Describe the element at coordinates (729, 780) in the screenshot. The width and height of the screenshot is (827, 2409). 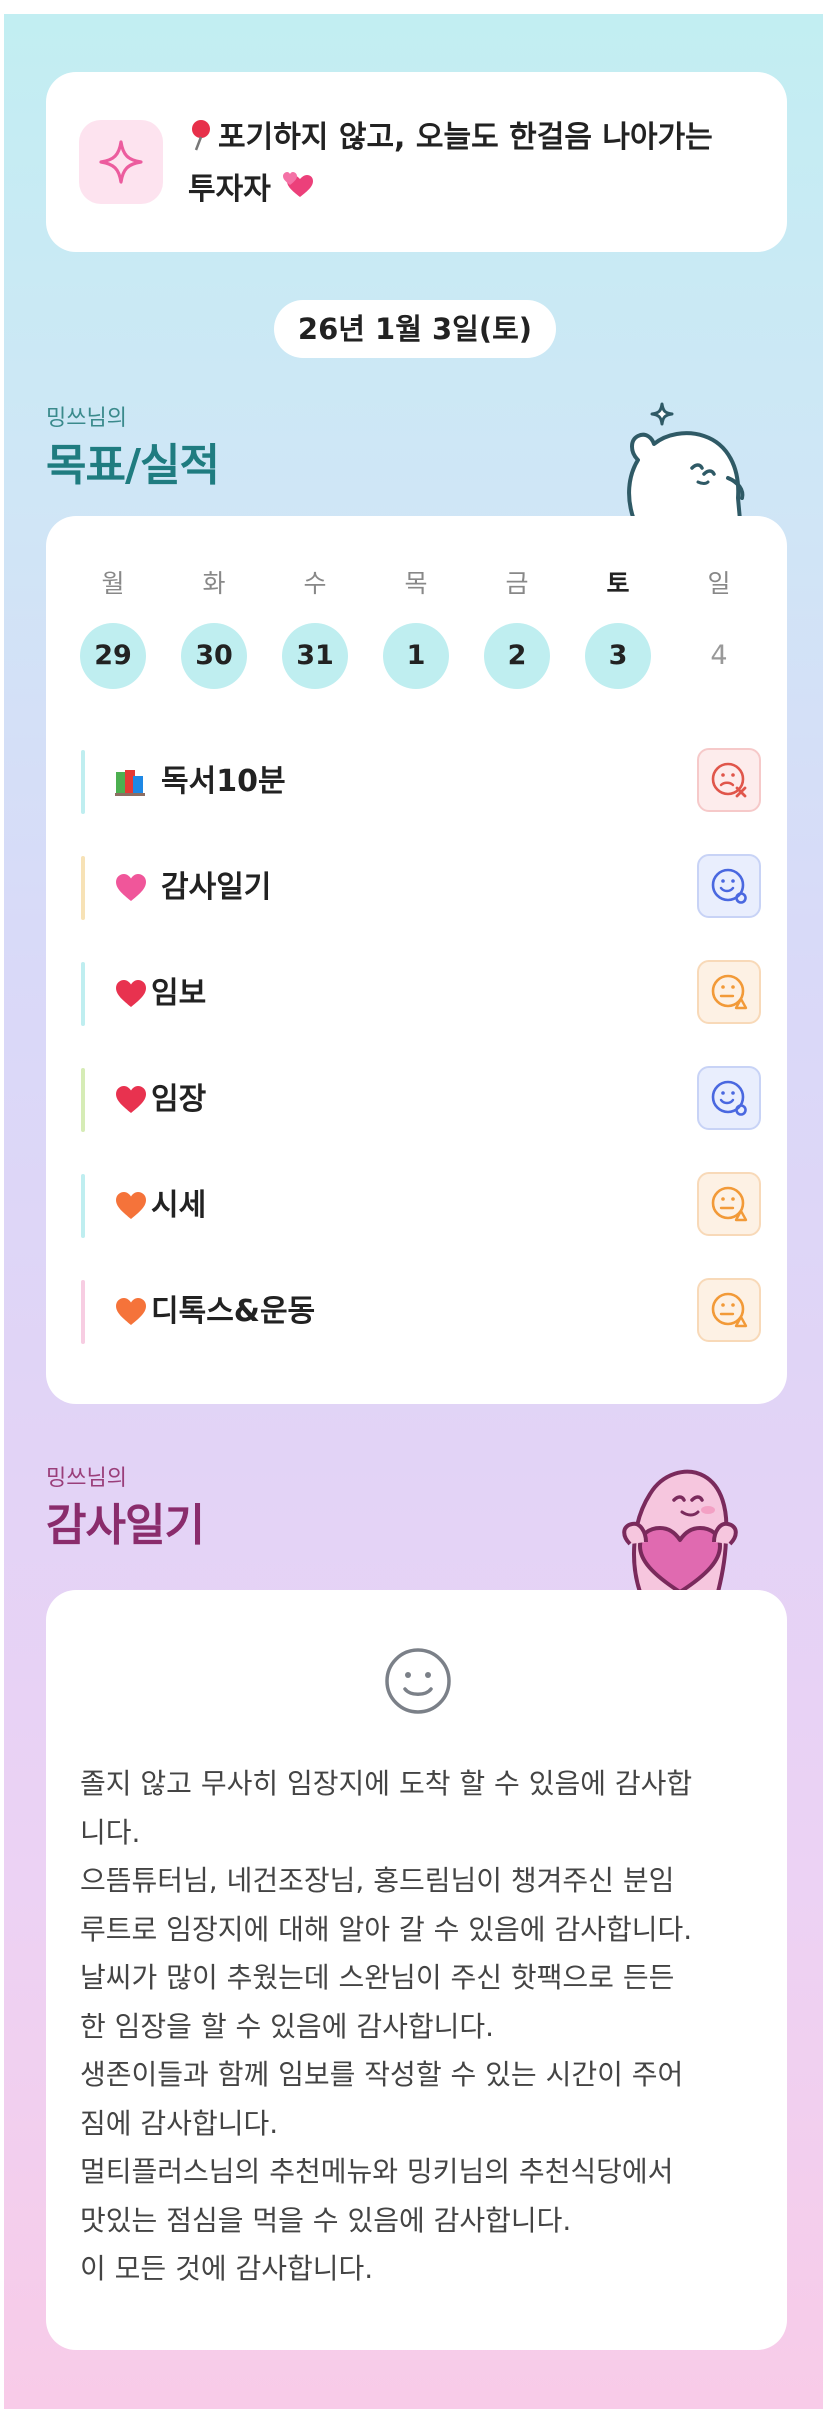
I see `status-fail-face-icon` at that location.